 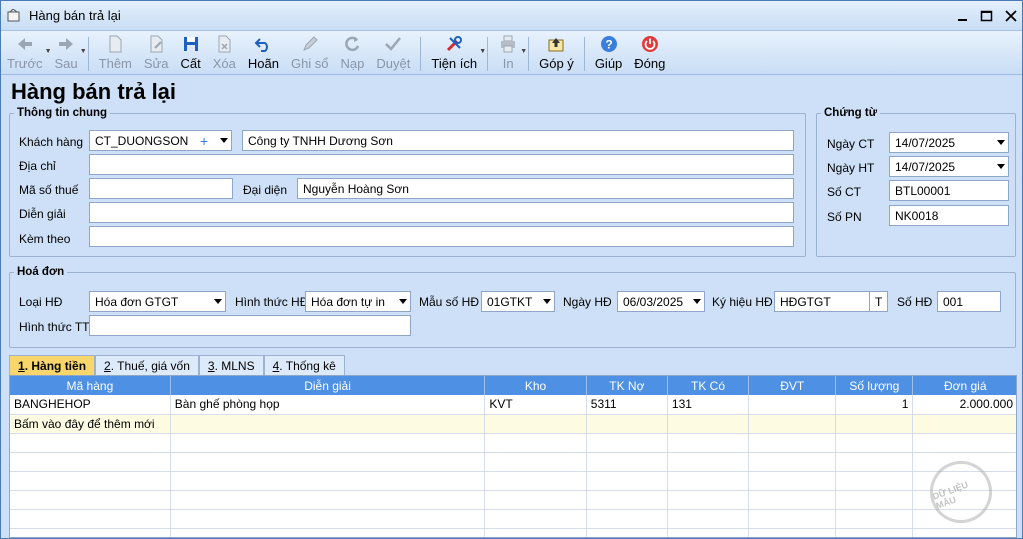 What do you see at coordinates (441, 212) in the screenshot?
I see `description-field` at bounding box center [441, 212].